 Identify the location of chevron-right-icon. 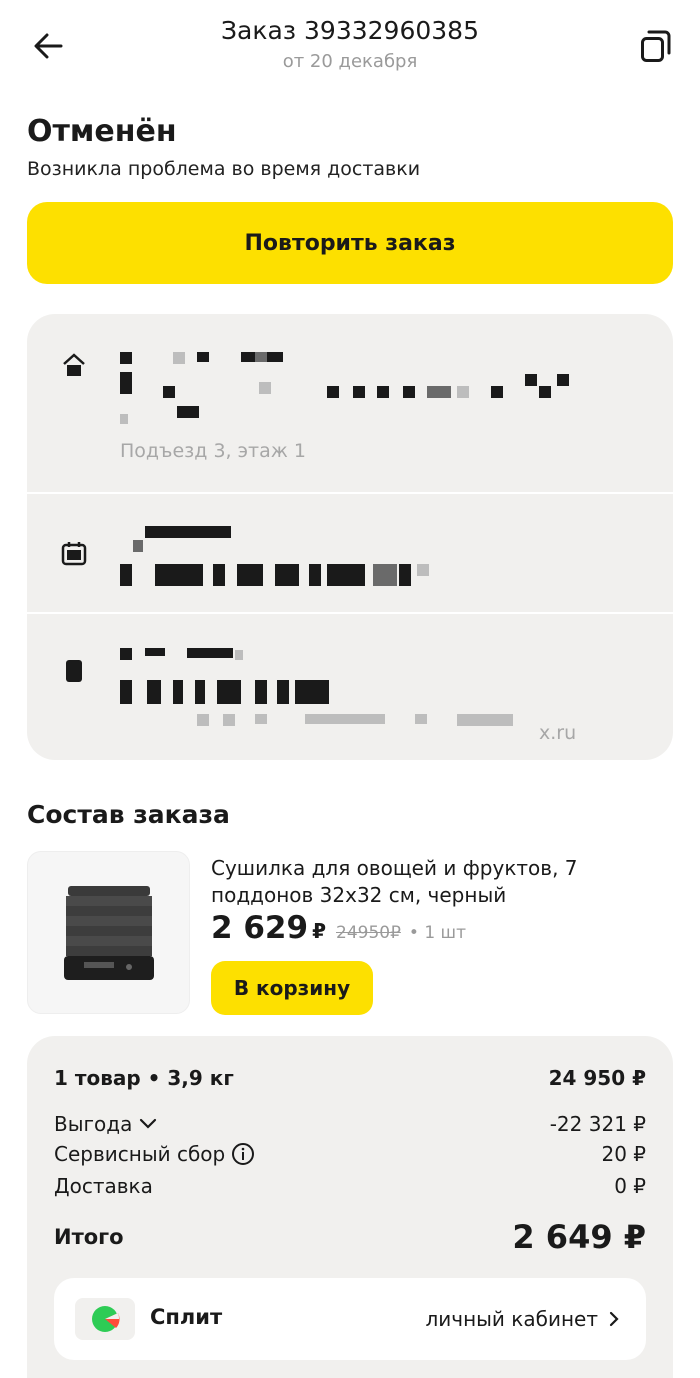
(614, 1319).